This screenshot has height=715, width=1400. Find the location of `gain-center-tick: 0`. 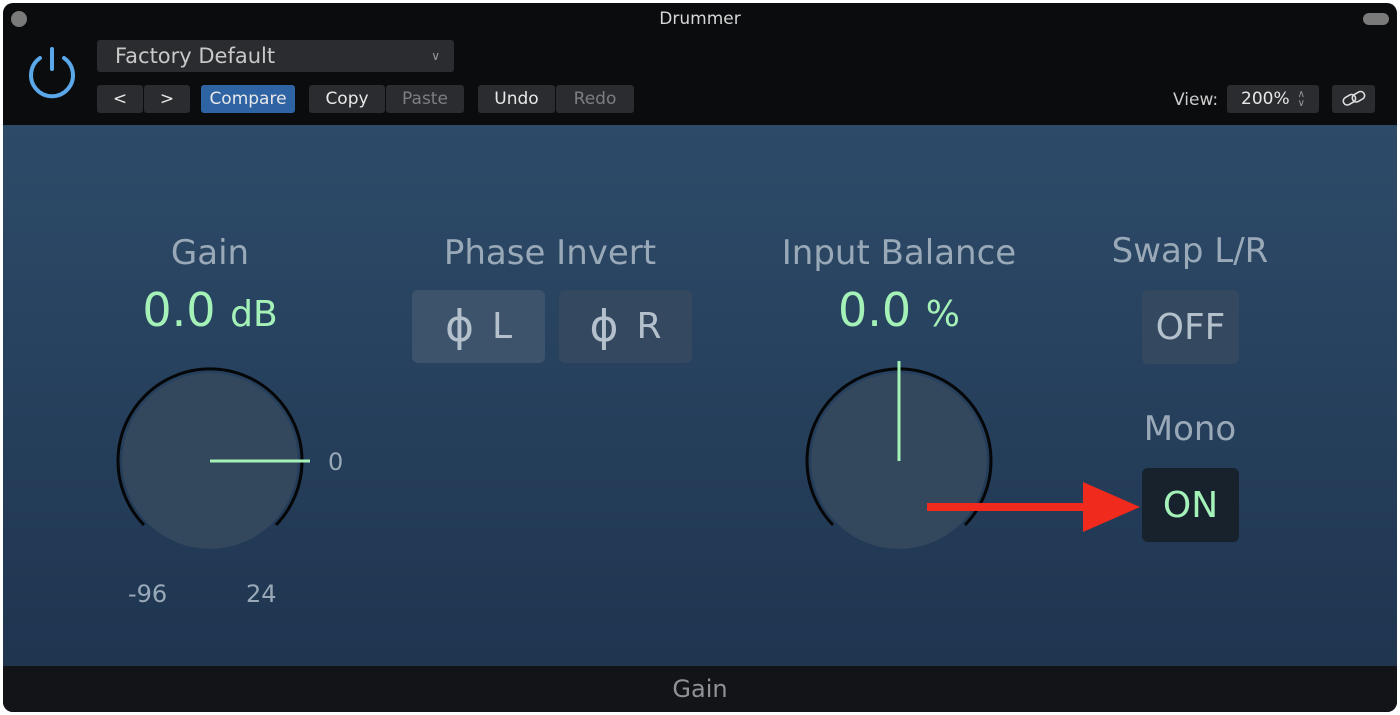

gain-center-tick: 0 is located at coordinates (336, 462).